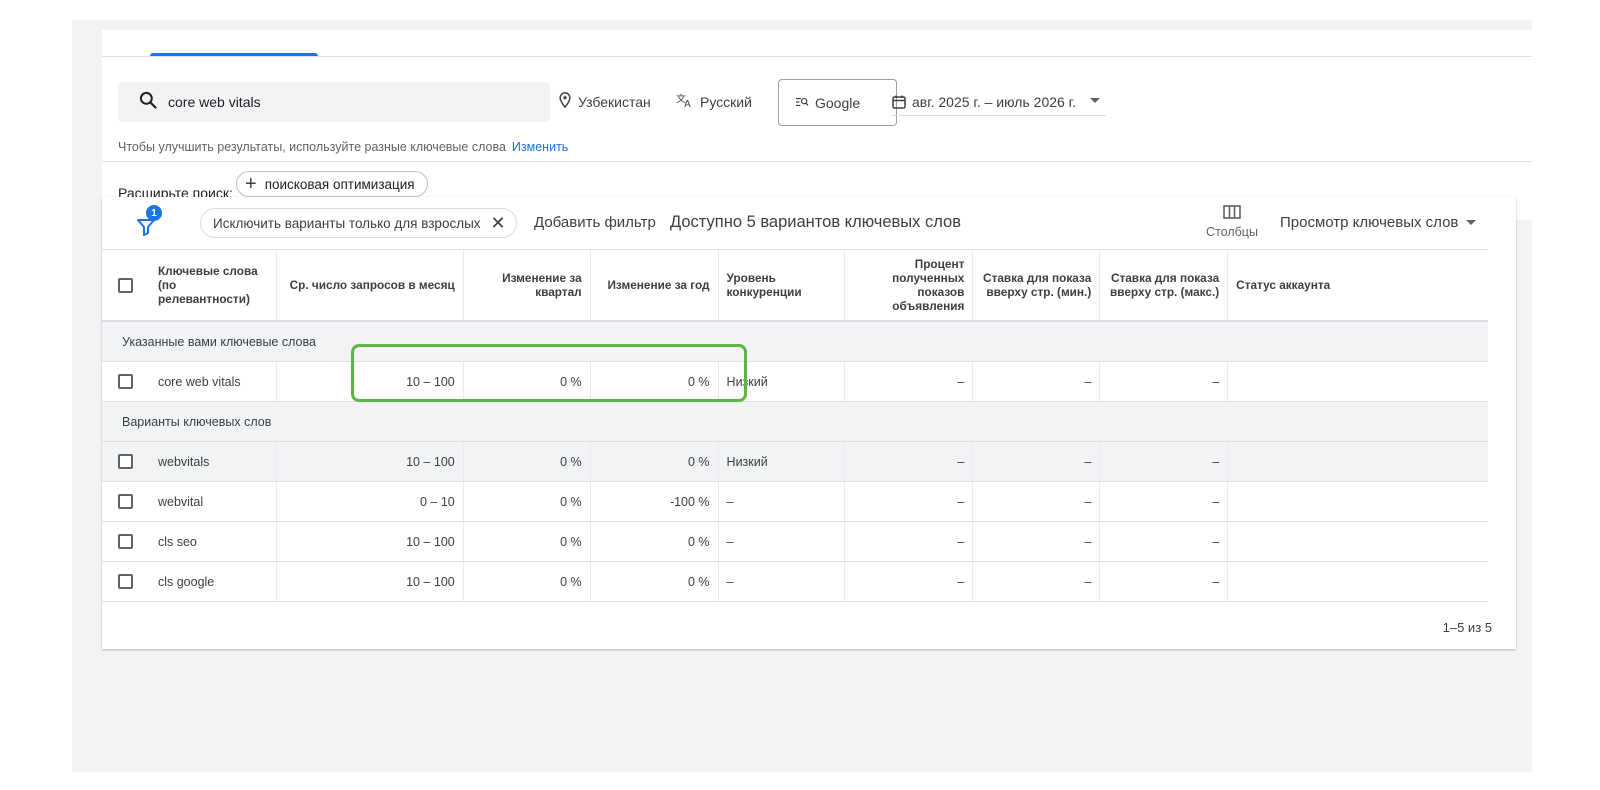 Image resolution: width=1600 pixels, height=790 pixels. What do you see at coordinates (348, 102) in the screenshot?
I see `search-input` at bounding box center [348, 102].